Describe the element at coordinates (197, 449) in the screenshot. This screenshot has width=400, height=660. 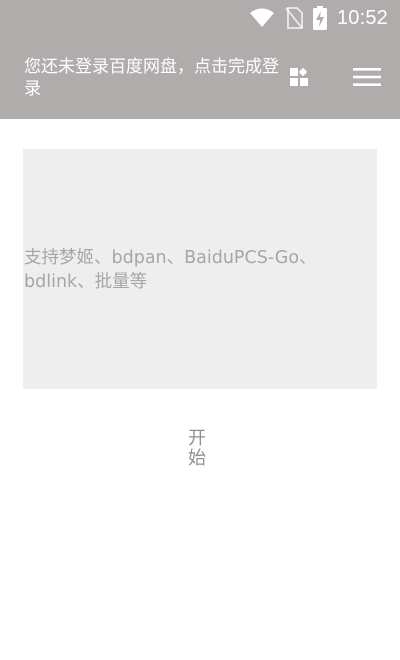
I see `start-button: 开始` at that location.